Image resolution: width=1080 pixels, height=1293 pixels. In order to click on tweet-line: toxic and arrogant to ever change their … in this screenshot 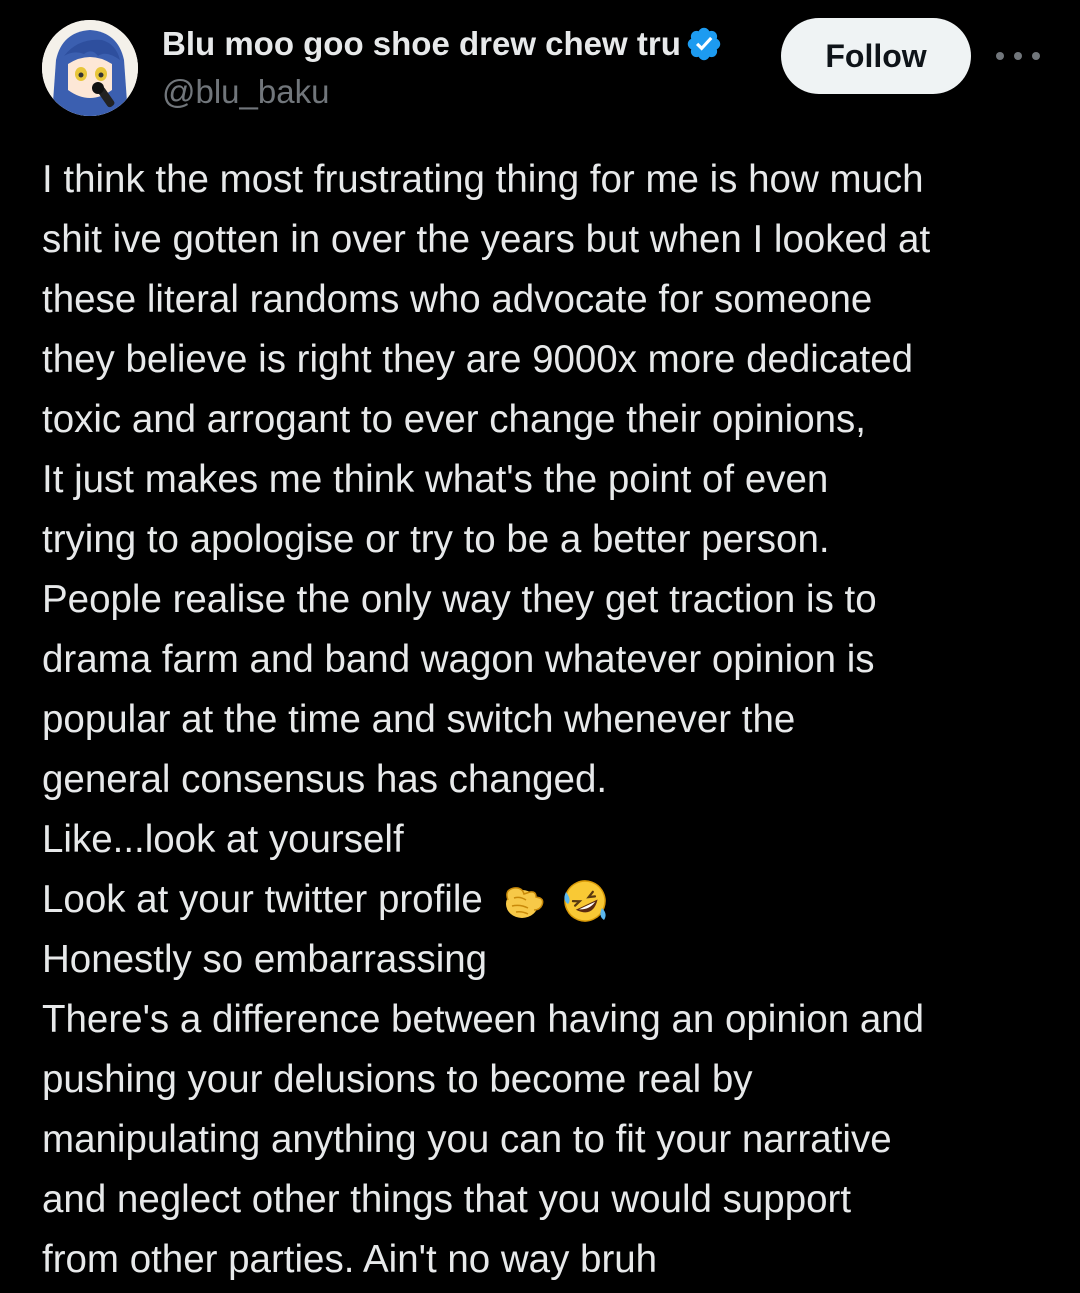, I will do `click(454, 419)`.